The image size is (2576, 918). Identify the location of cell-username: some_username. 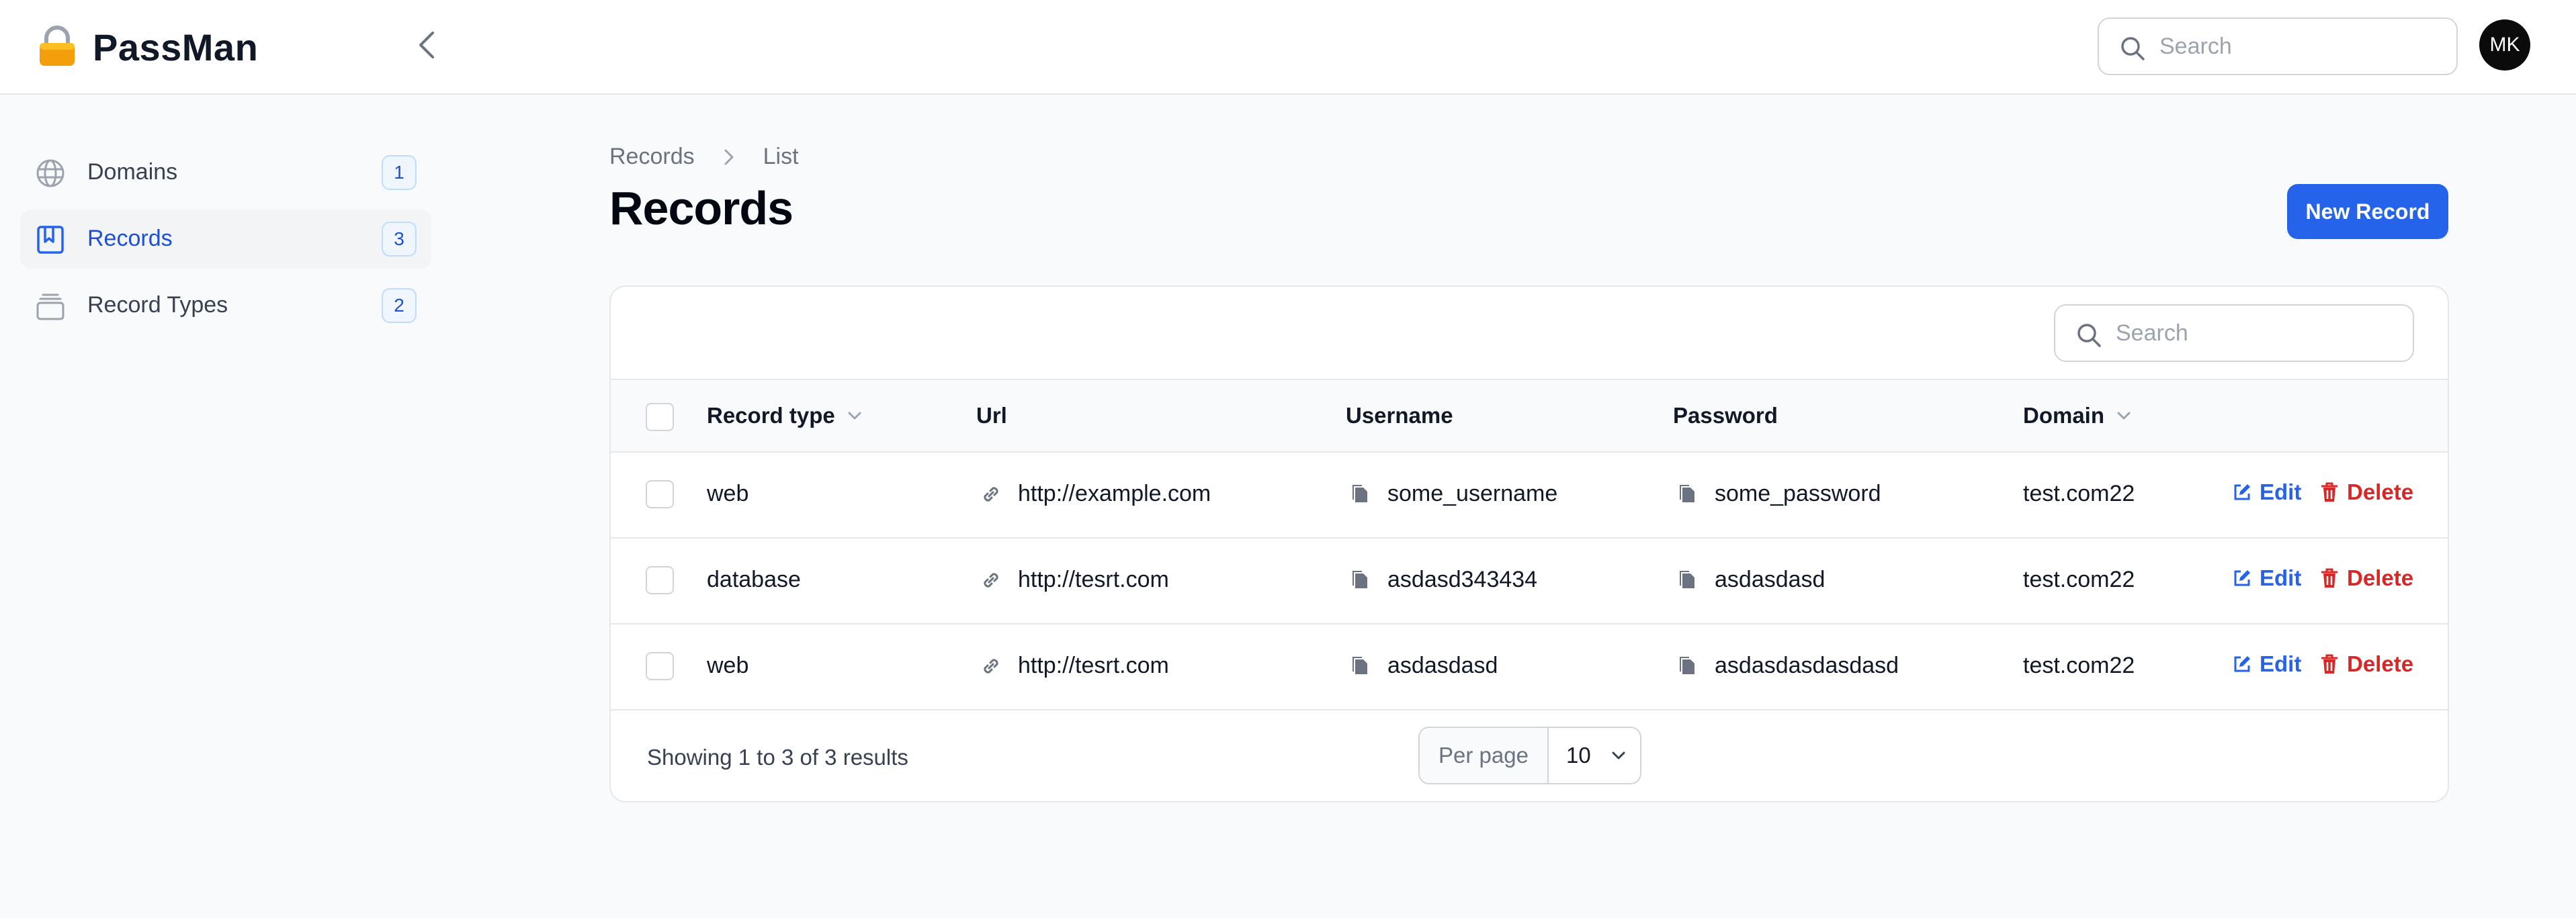
(1452, 494).